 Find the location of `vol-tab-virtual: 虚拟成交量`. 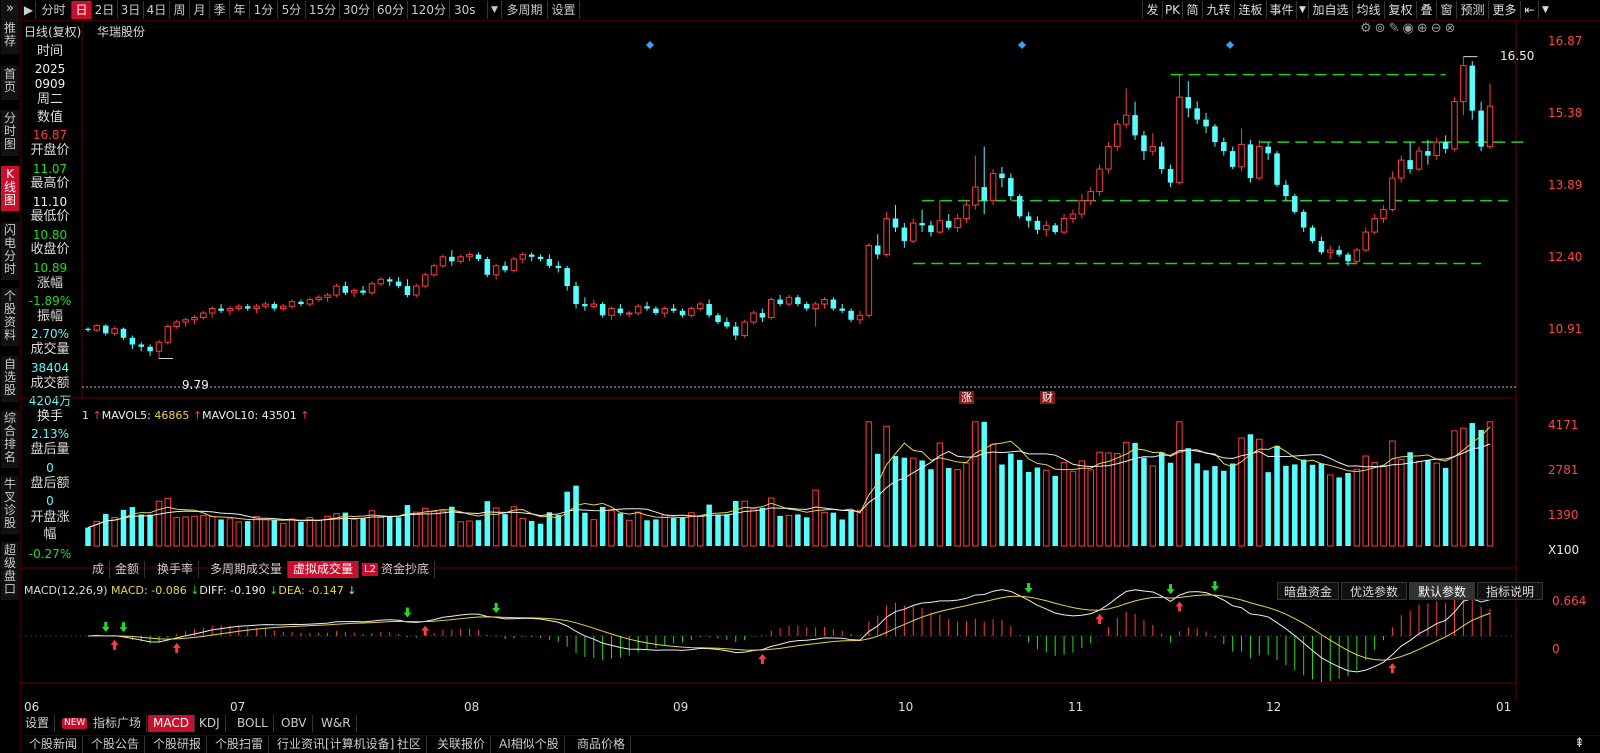

vol-tab-virtual: 虚拟成交量 is located at coordinates (324, 569).